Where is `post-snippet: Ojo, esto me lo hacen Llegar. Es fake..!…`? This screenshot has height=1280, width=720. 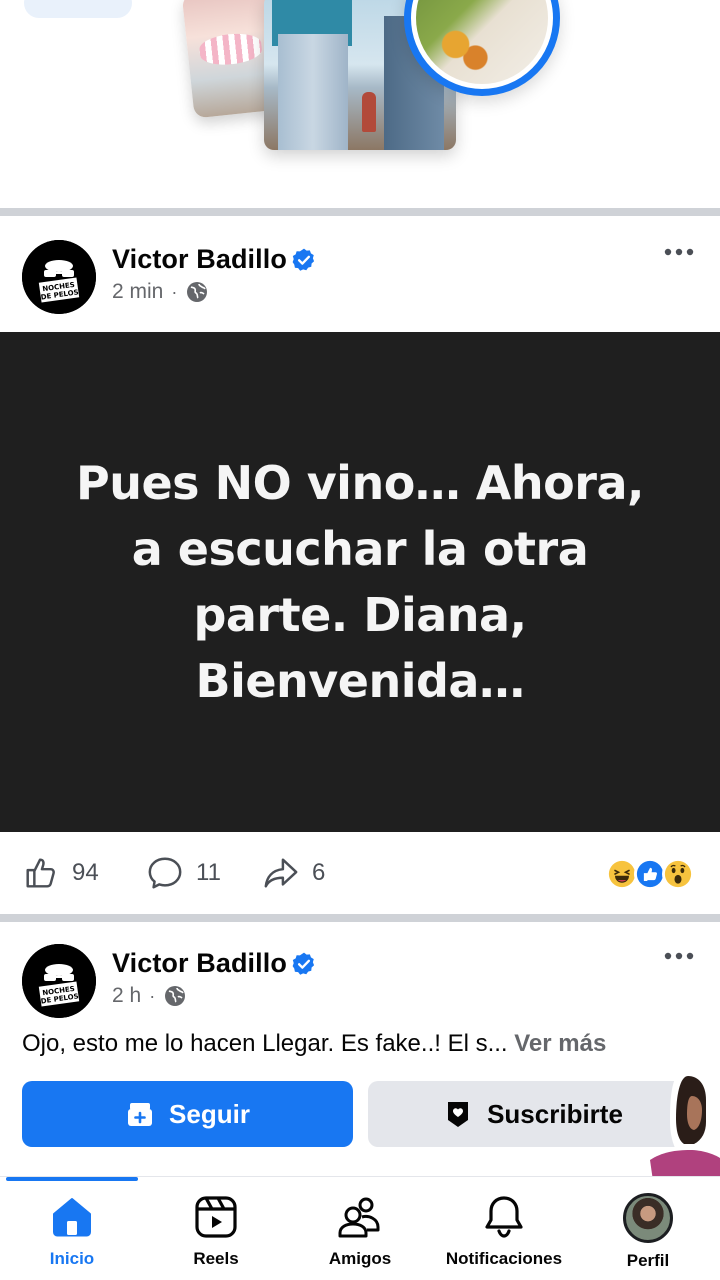 post-snippet: Ojo, esto me lo hacen Llegar. Es fake..!… is located at coordinates (362, 1044).